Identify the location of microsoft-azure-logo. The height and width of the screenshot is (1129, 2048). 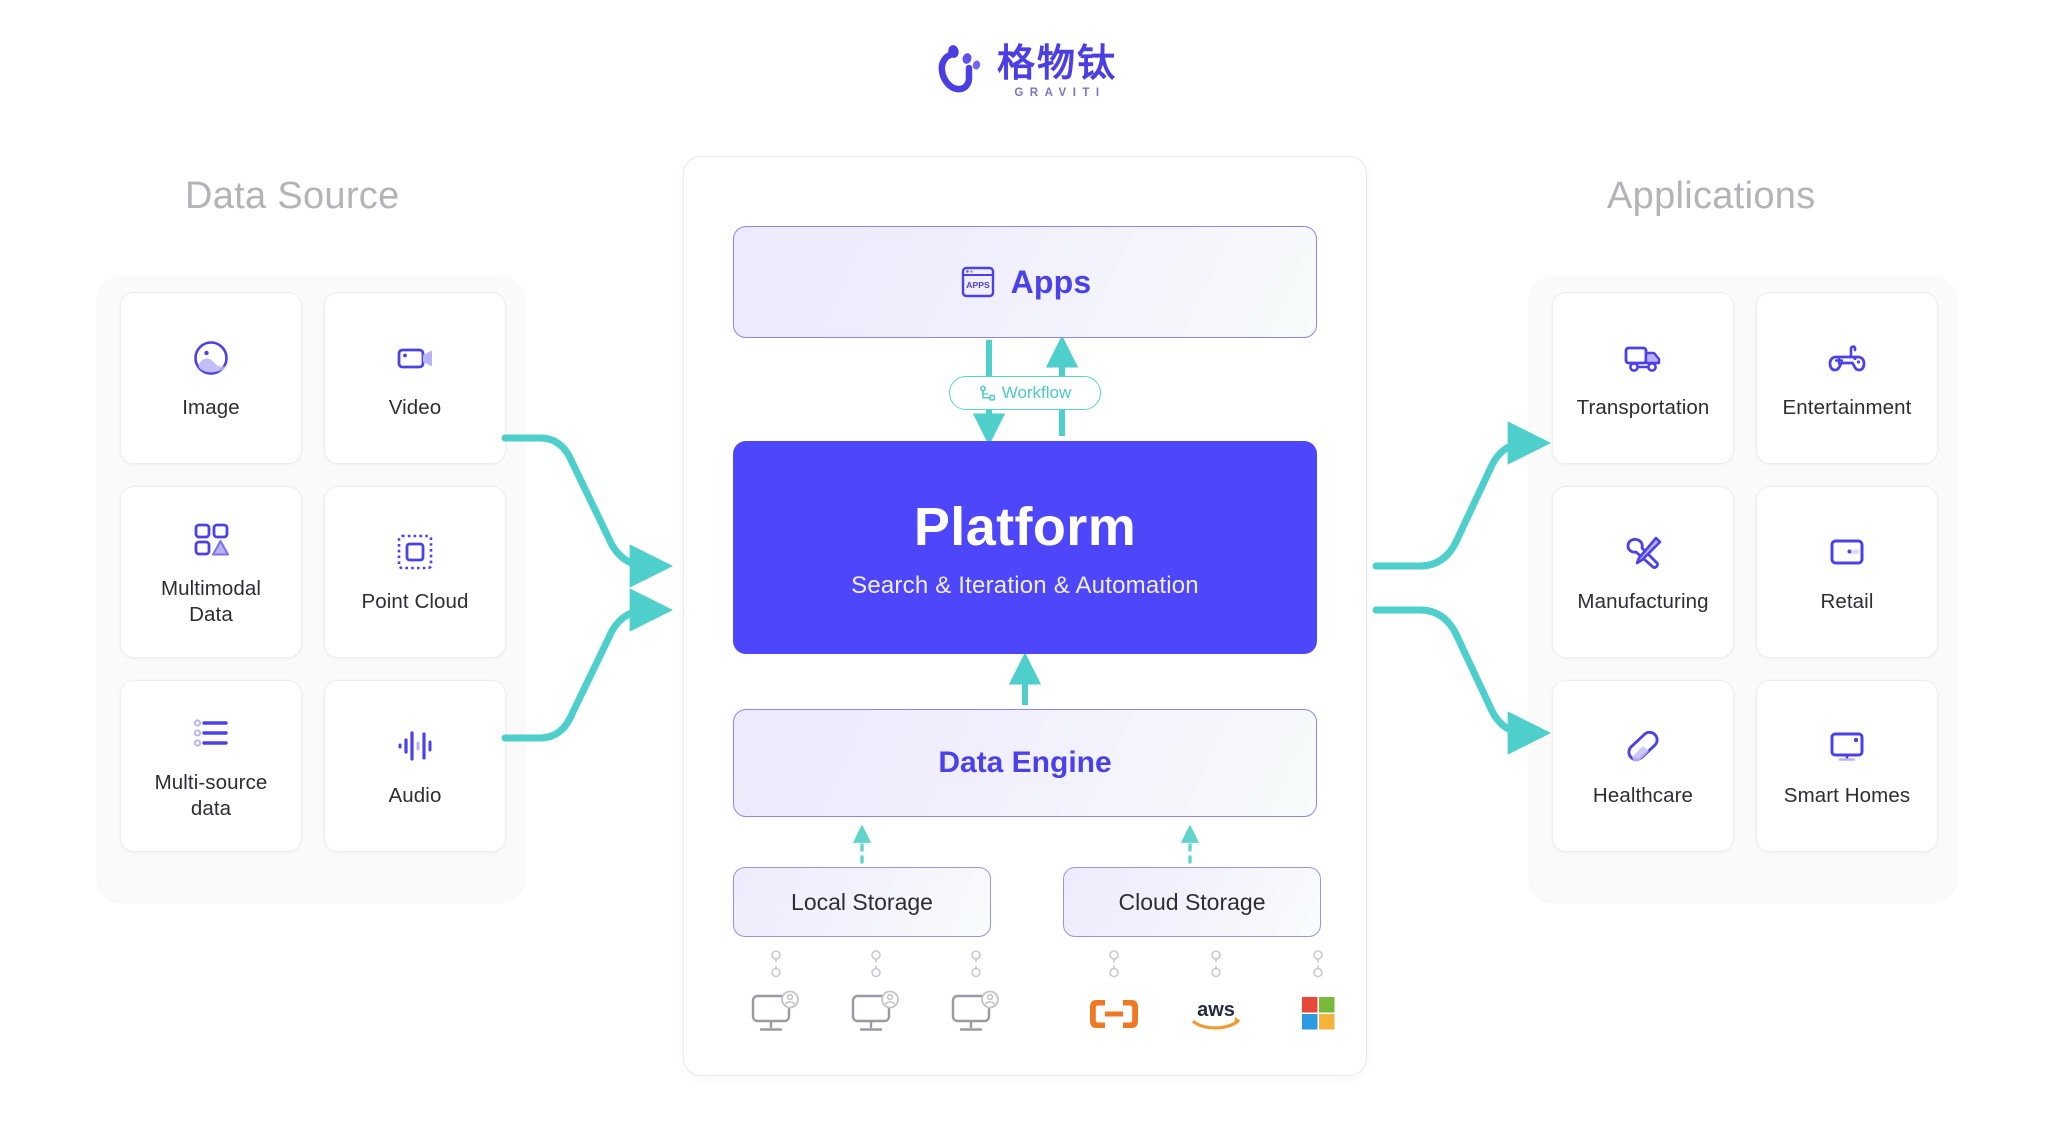
(1318, 1014).